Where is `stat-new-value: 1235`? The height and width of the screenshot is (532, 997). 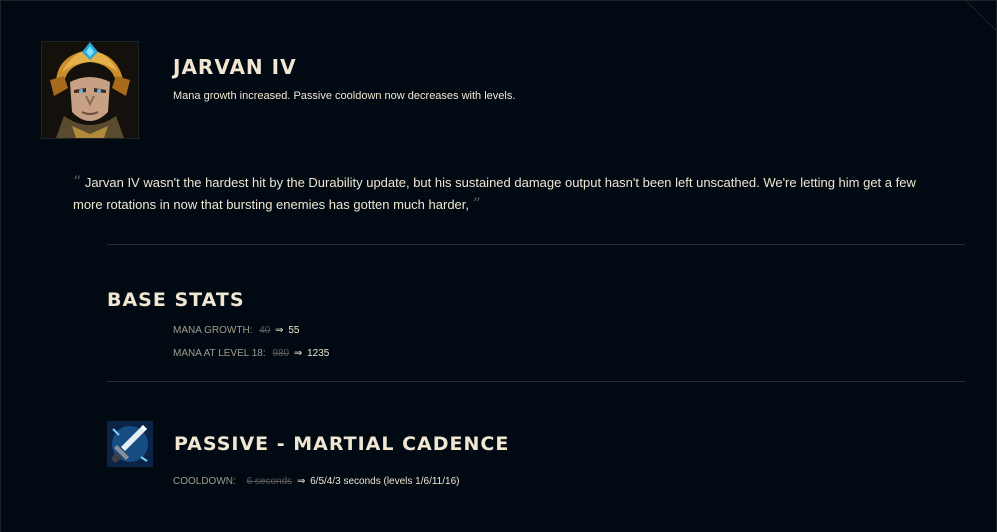
stat-new-value: 1235 is located at coordinates (318, 353).